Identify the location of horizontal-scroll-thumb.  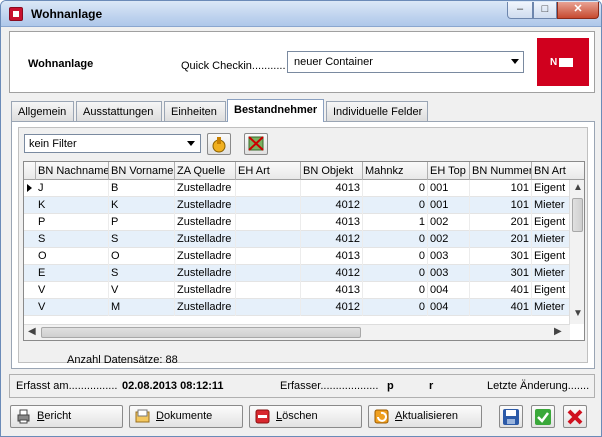
(201, 332).